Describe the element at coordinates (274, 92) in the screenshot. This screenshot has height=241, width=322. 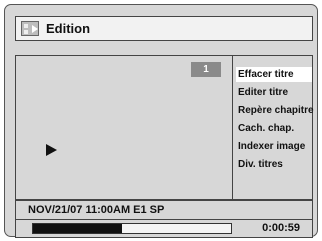
I see `menu-item-editer-titre: Editer titre` at that location.